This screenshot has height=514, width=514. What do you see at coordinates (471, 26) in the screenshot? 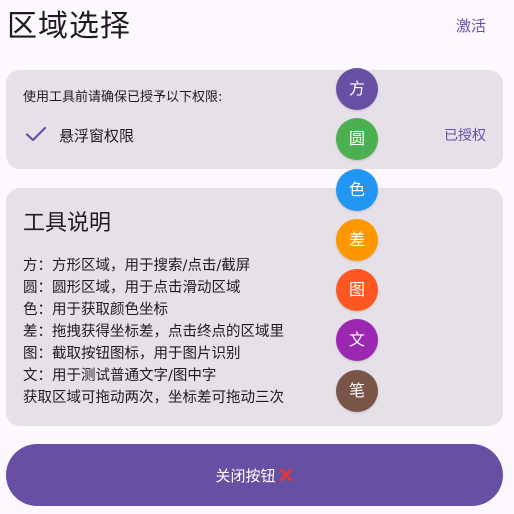
I see `activate-button: 激活` at bounding box center [471, 26].